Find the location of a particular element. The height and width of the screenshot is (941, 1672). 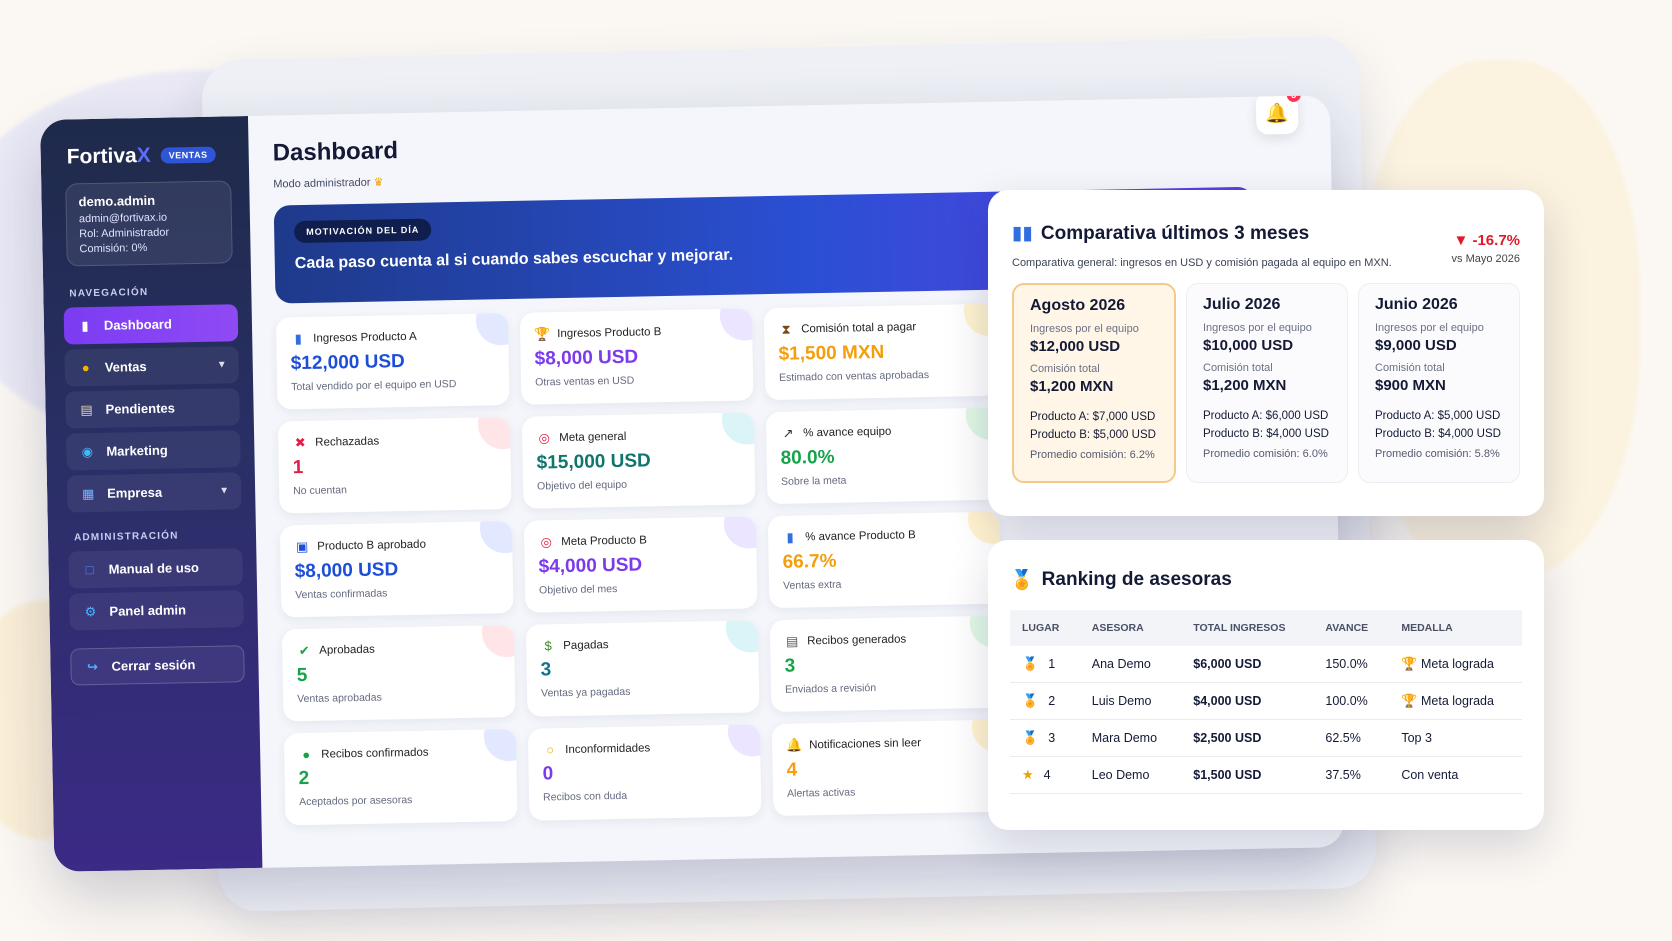

product-a-income: Producto A: $6,000 USD is located at coordinates (1266, 416).